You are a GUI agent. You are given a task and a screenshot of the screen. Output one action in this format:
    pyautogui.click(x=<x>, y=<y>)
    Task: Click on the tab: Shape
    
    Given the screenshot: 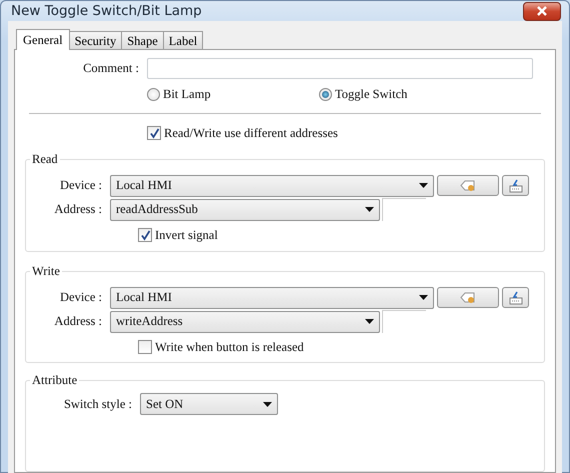 What is the action you would take?
    pyautogui.click(x=142, y=40)
    